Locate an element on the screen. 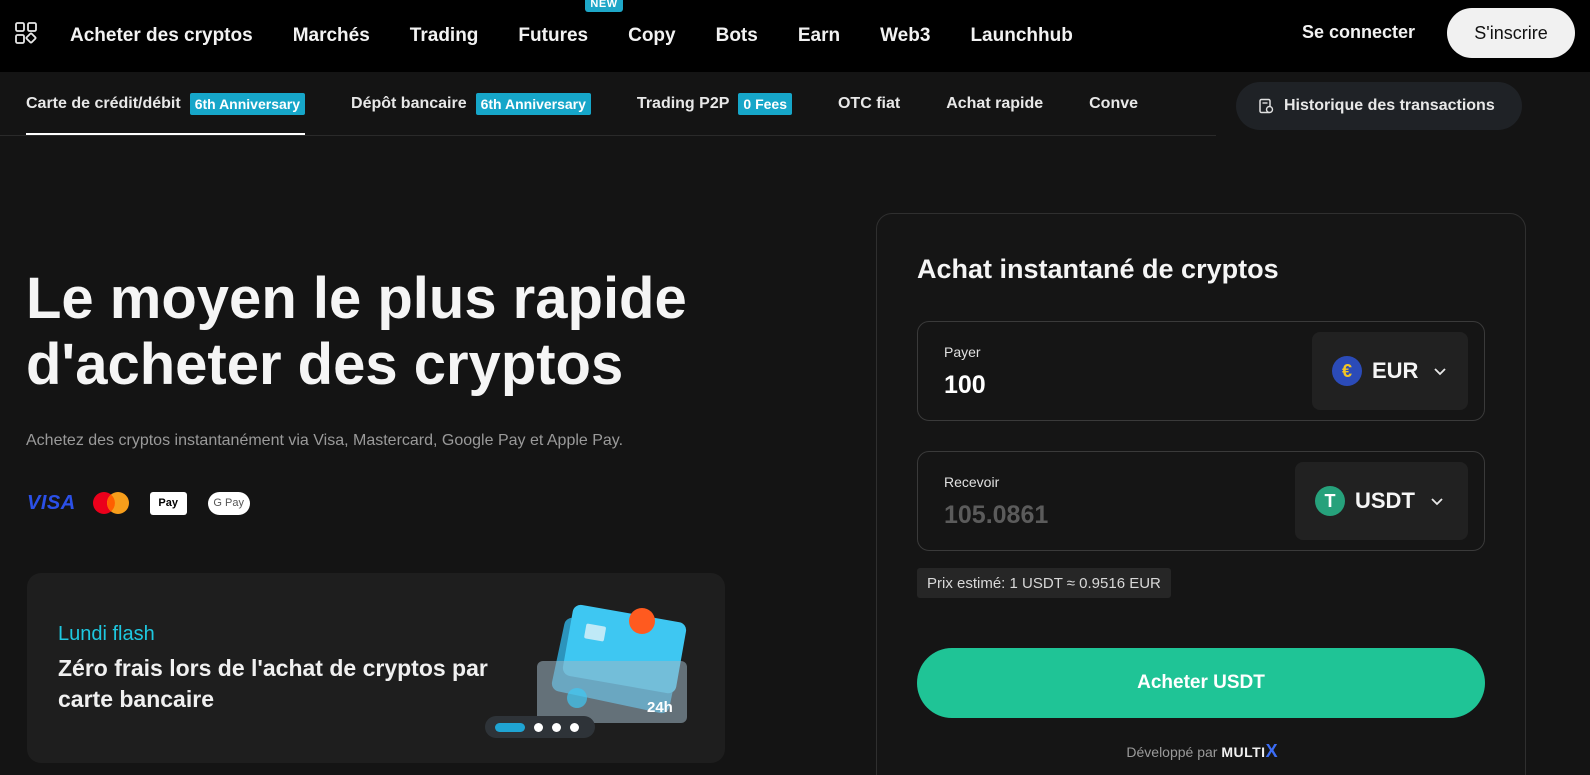 The height and width of the screenshot is (775, 1590). nav-earn: Earn is located at coordinates (819, 36).